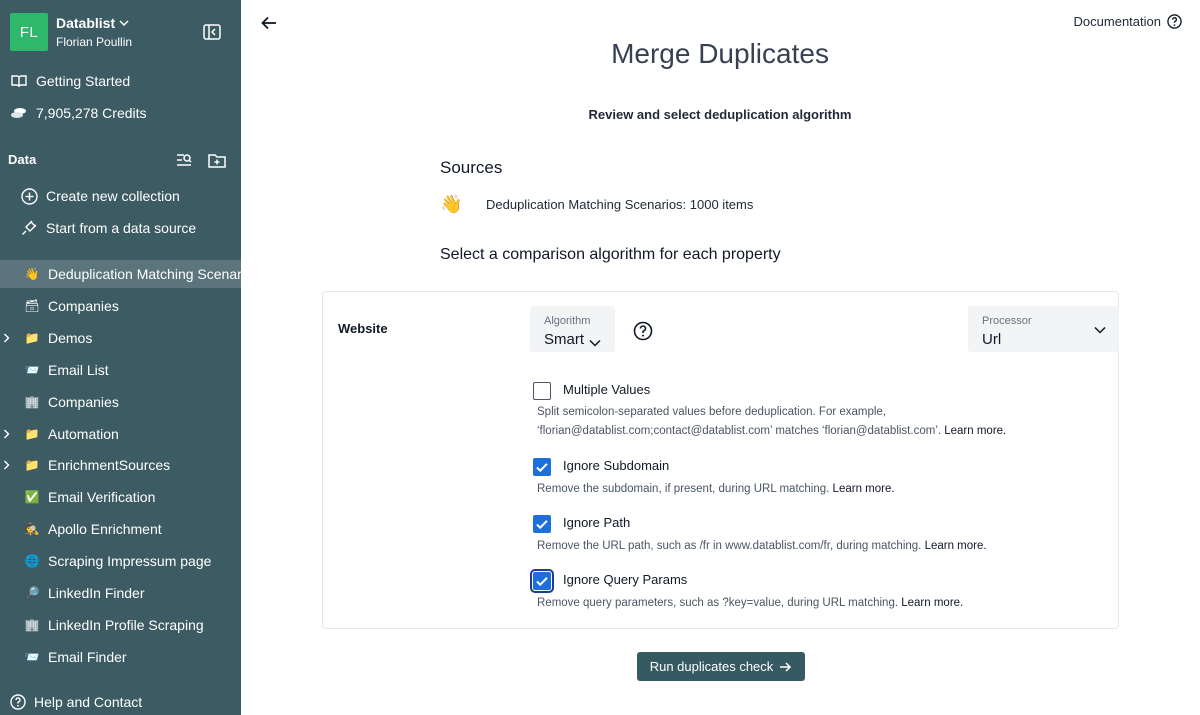 Image resolution: width=1200 pixels, height=715 pixels. I want to click on back-arrow-icon, so click(269, 23).